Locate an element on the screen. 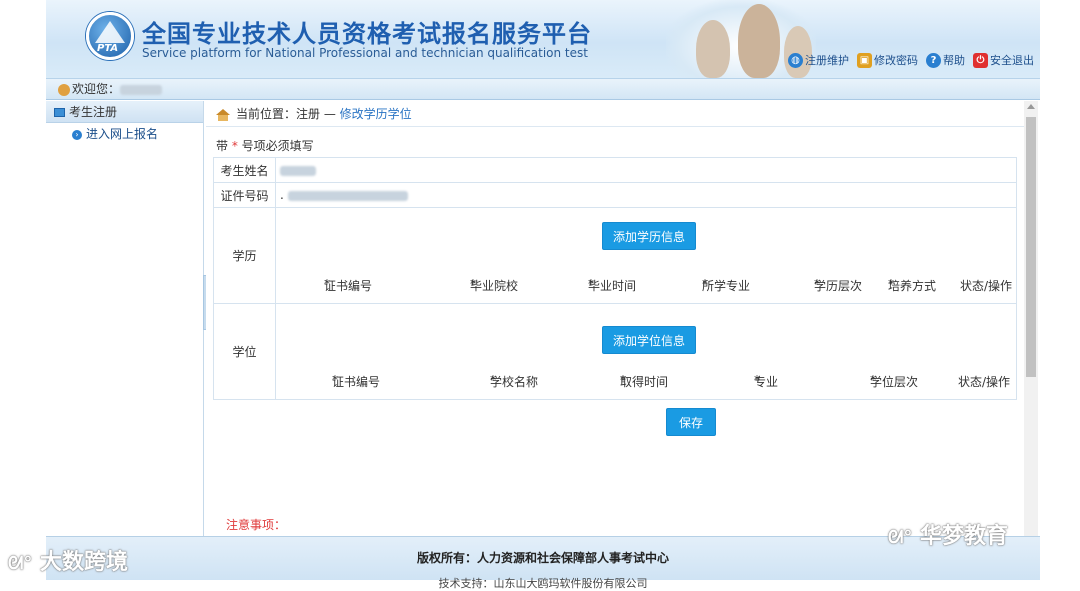  breadcrumb: 当前位置：注册 — 修改学历学位 is located at coordinates (615, 114).